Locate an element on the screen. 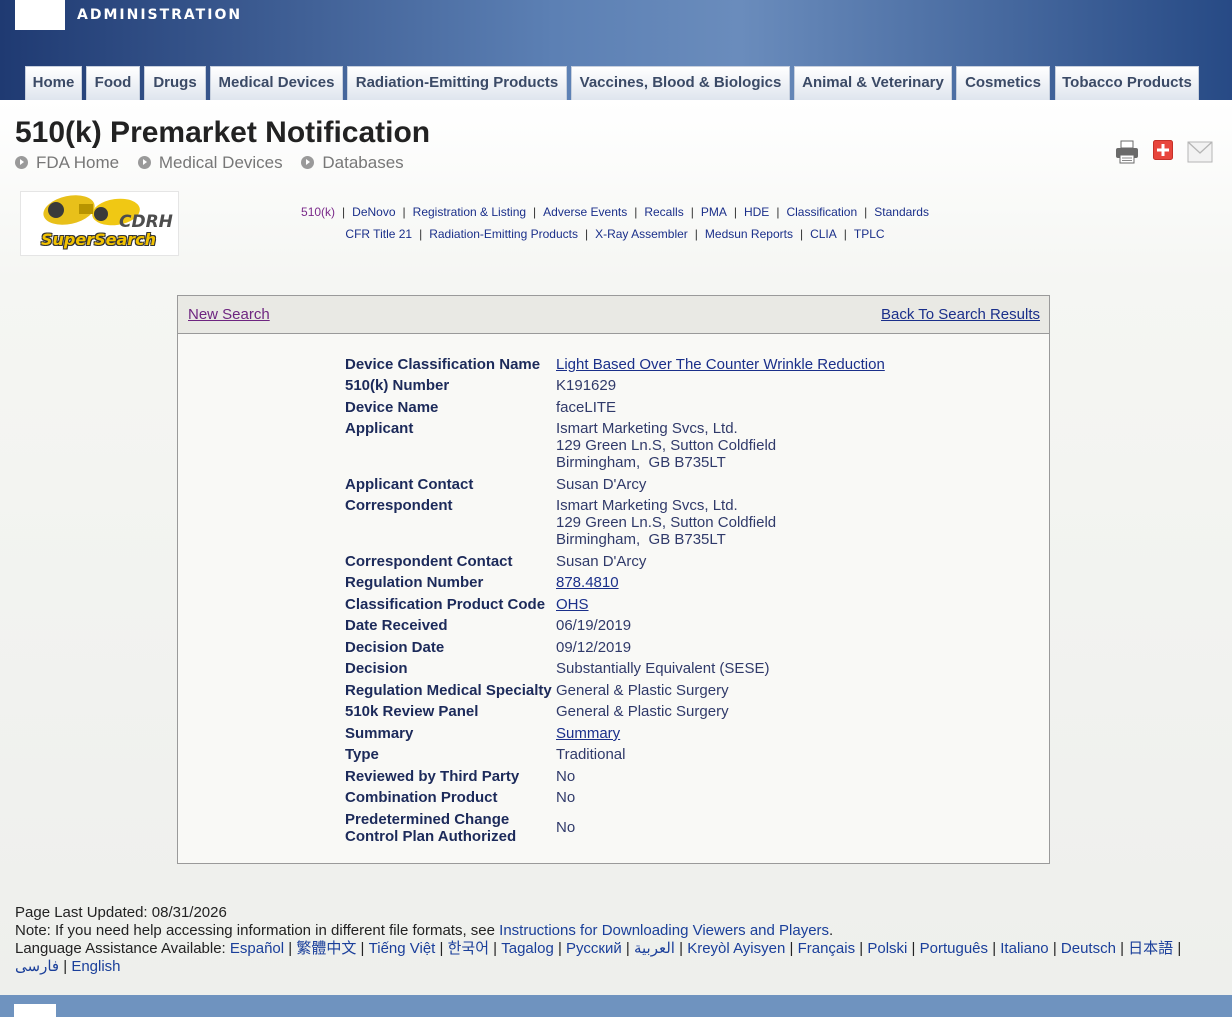 This screenshot has height=1017, width=1232. link-clia: CLIA is located at coordinates (823, 234).